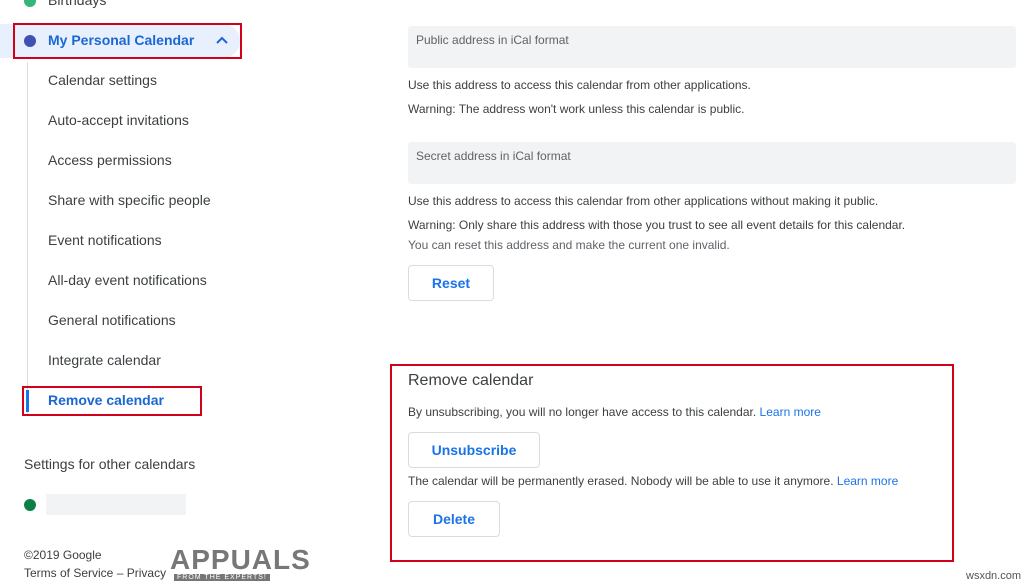 Image resolution: width=1027 pixels, height=586 pixels. Describe the element at coordinates (77, 4) in the screenshot. I see `calendar-item-birthdays: Birthdays` at that location.